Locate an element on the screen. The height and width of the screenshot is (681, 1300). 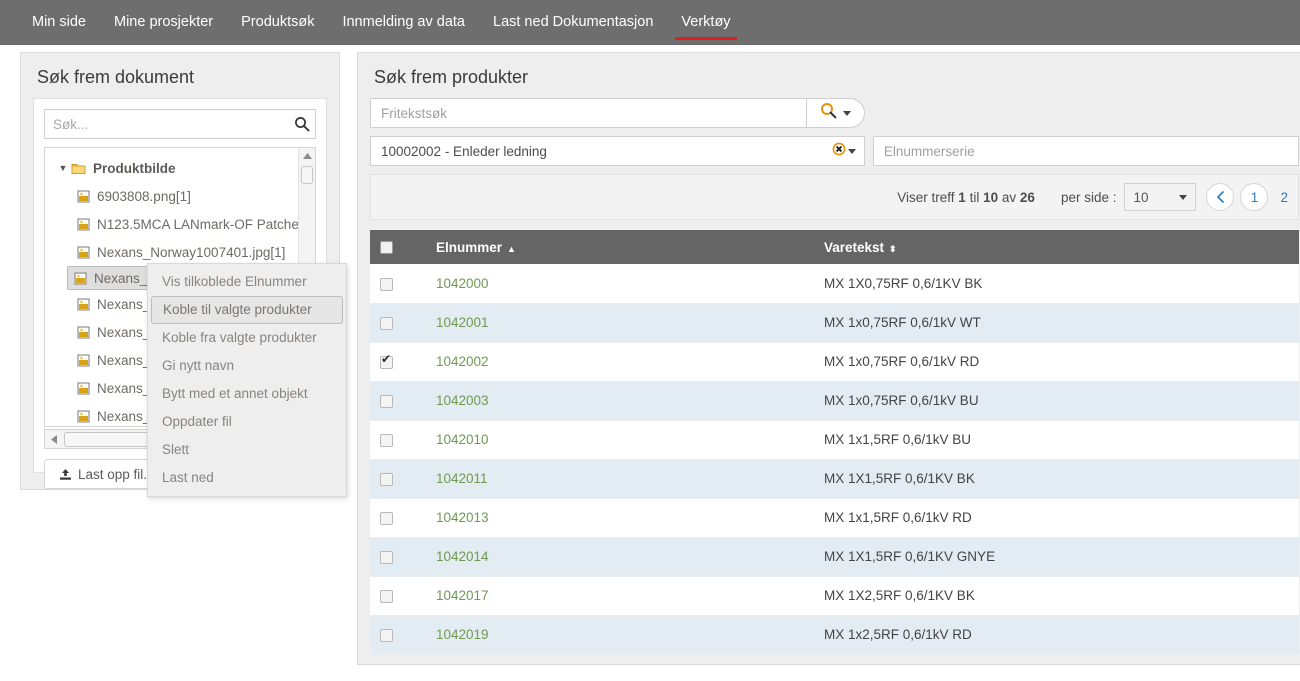
context-menu-item-koble-fra-valgte-produkter: Koble fra valgte produkter is located at coordinates (247, 338).